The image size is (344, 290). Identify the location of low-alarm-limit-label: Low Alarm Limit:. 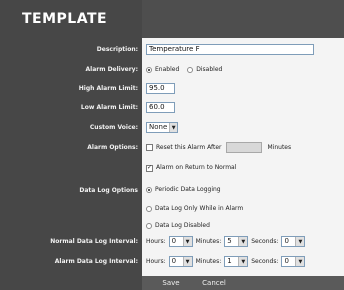
(109, 107).